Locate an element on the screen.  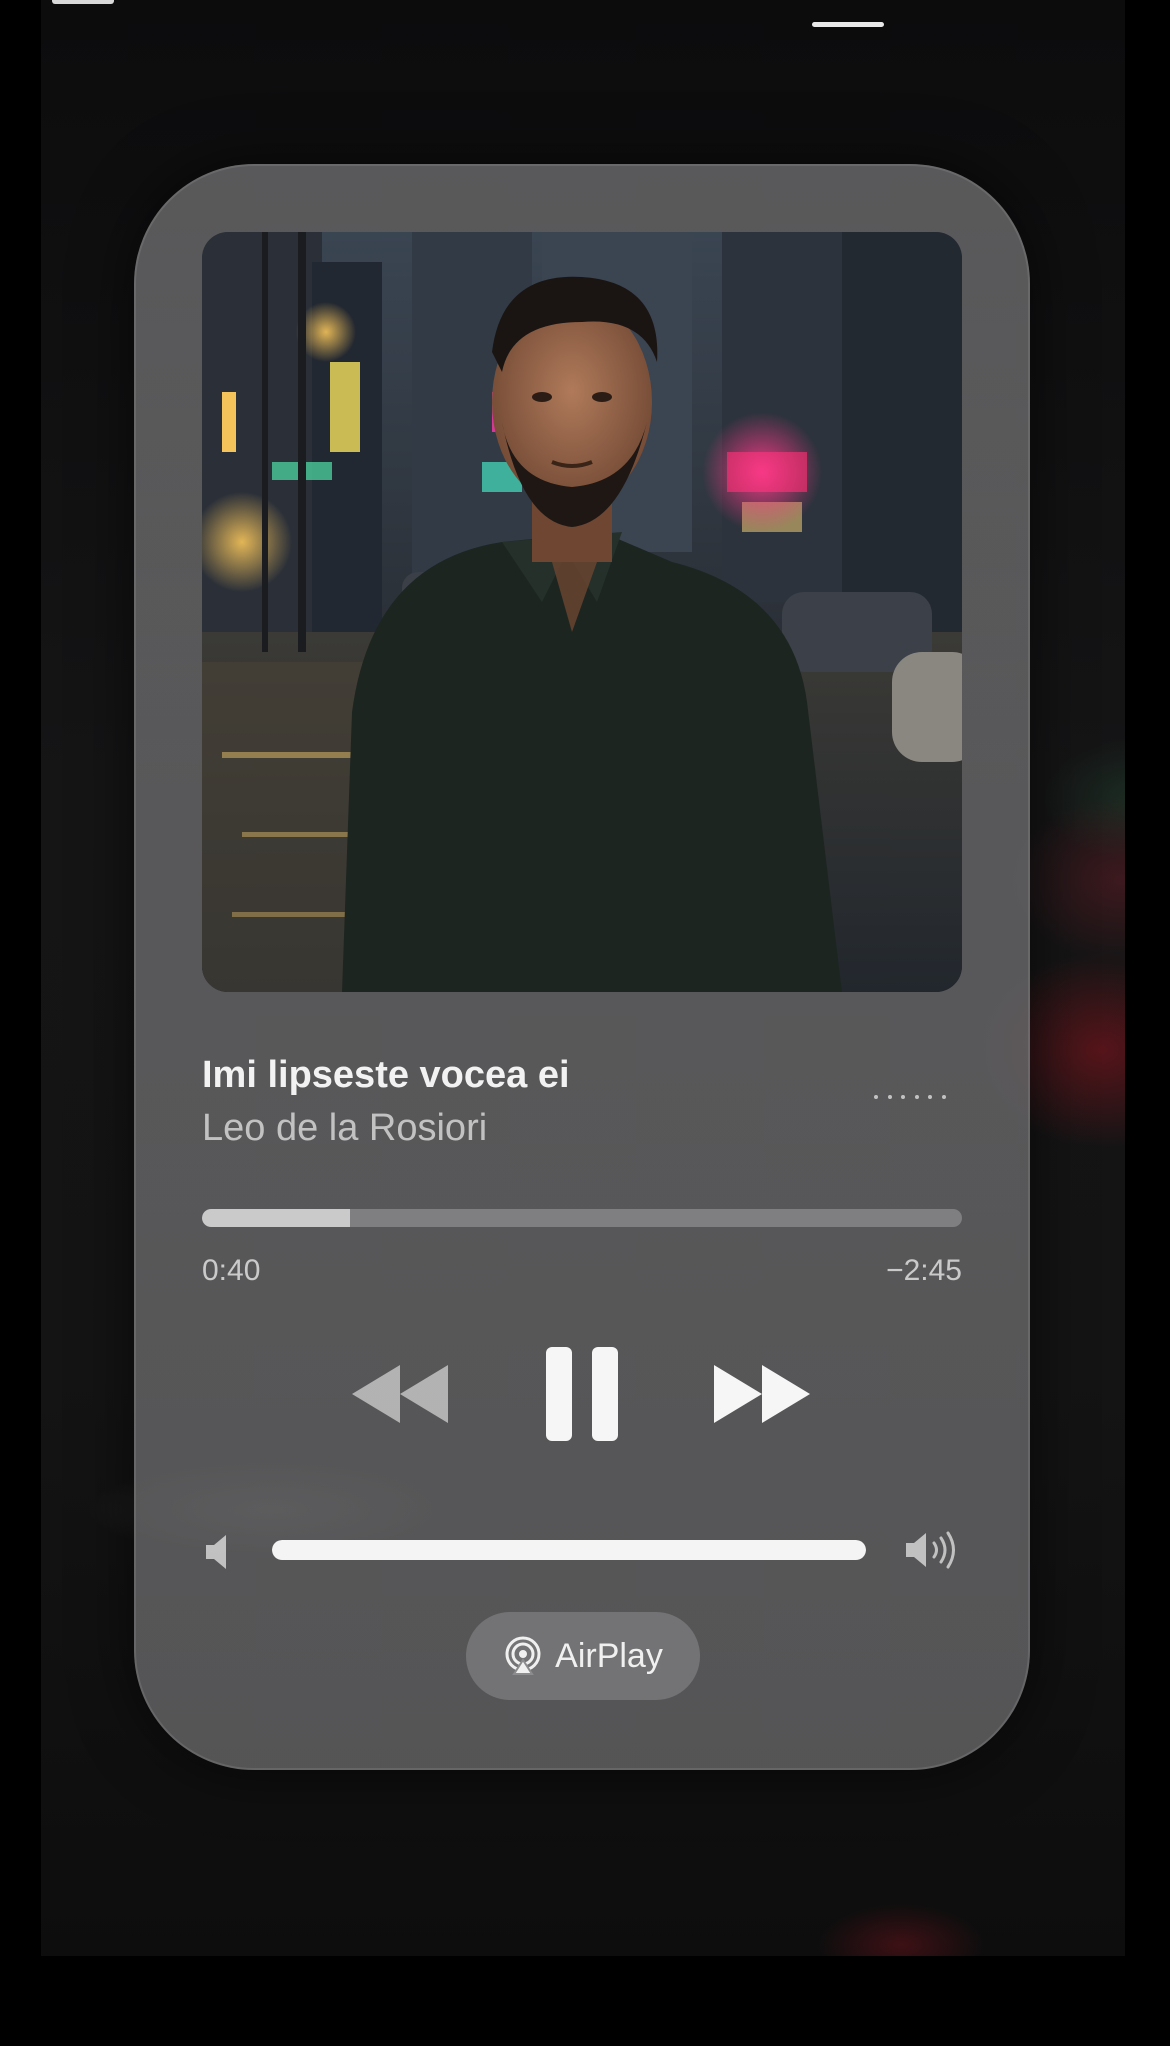
pause-button is located at coordinates (582, 1394).